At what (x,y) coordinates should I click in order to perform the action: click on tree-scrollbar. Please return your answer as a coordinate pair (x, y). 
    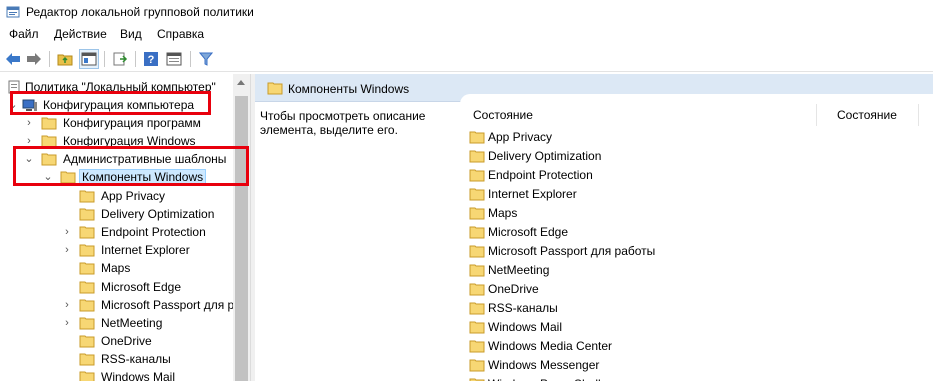
    Looking at the image, I should click on (241, 227).